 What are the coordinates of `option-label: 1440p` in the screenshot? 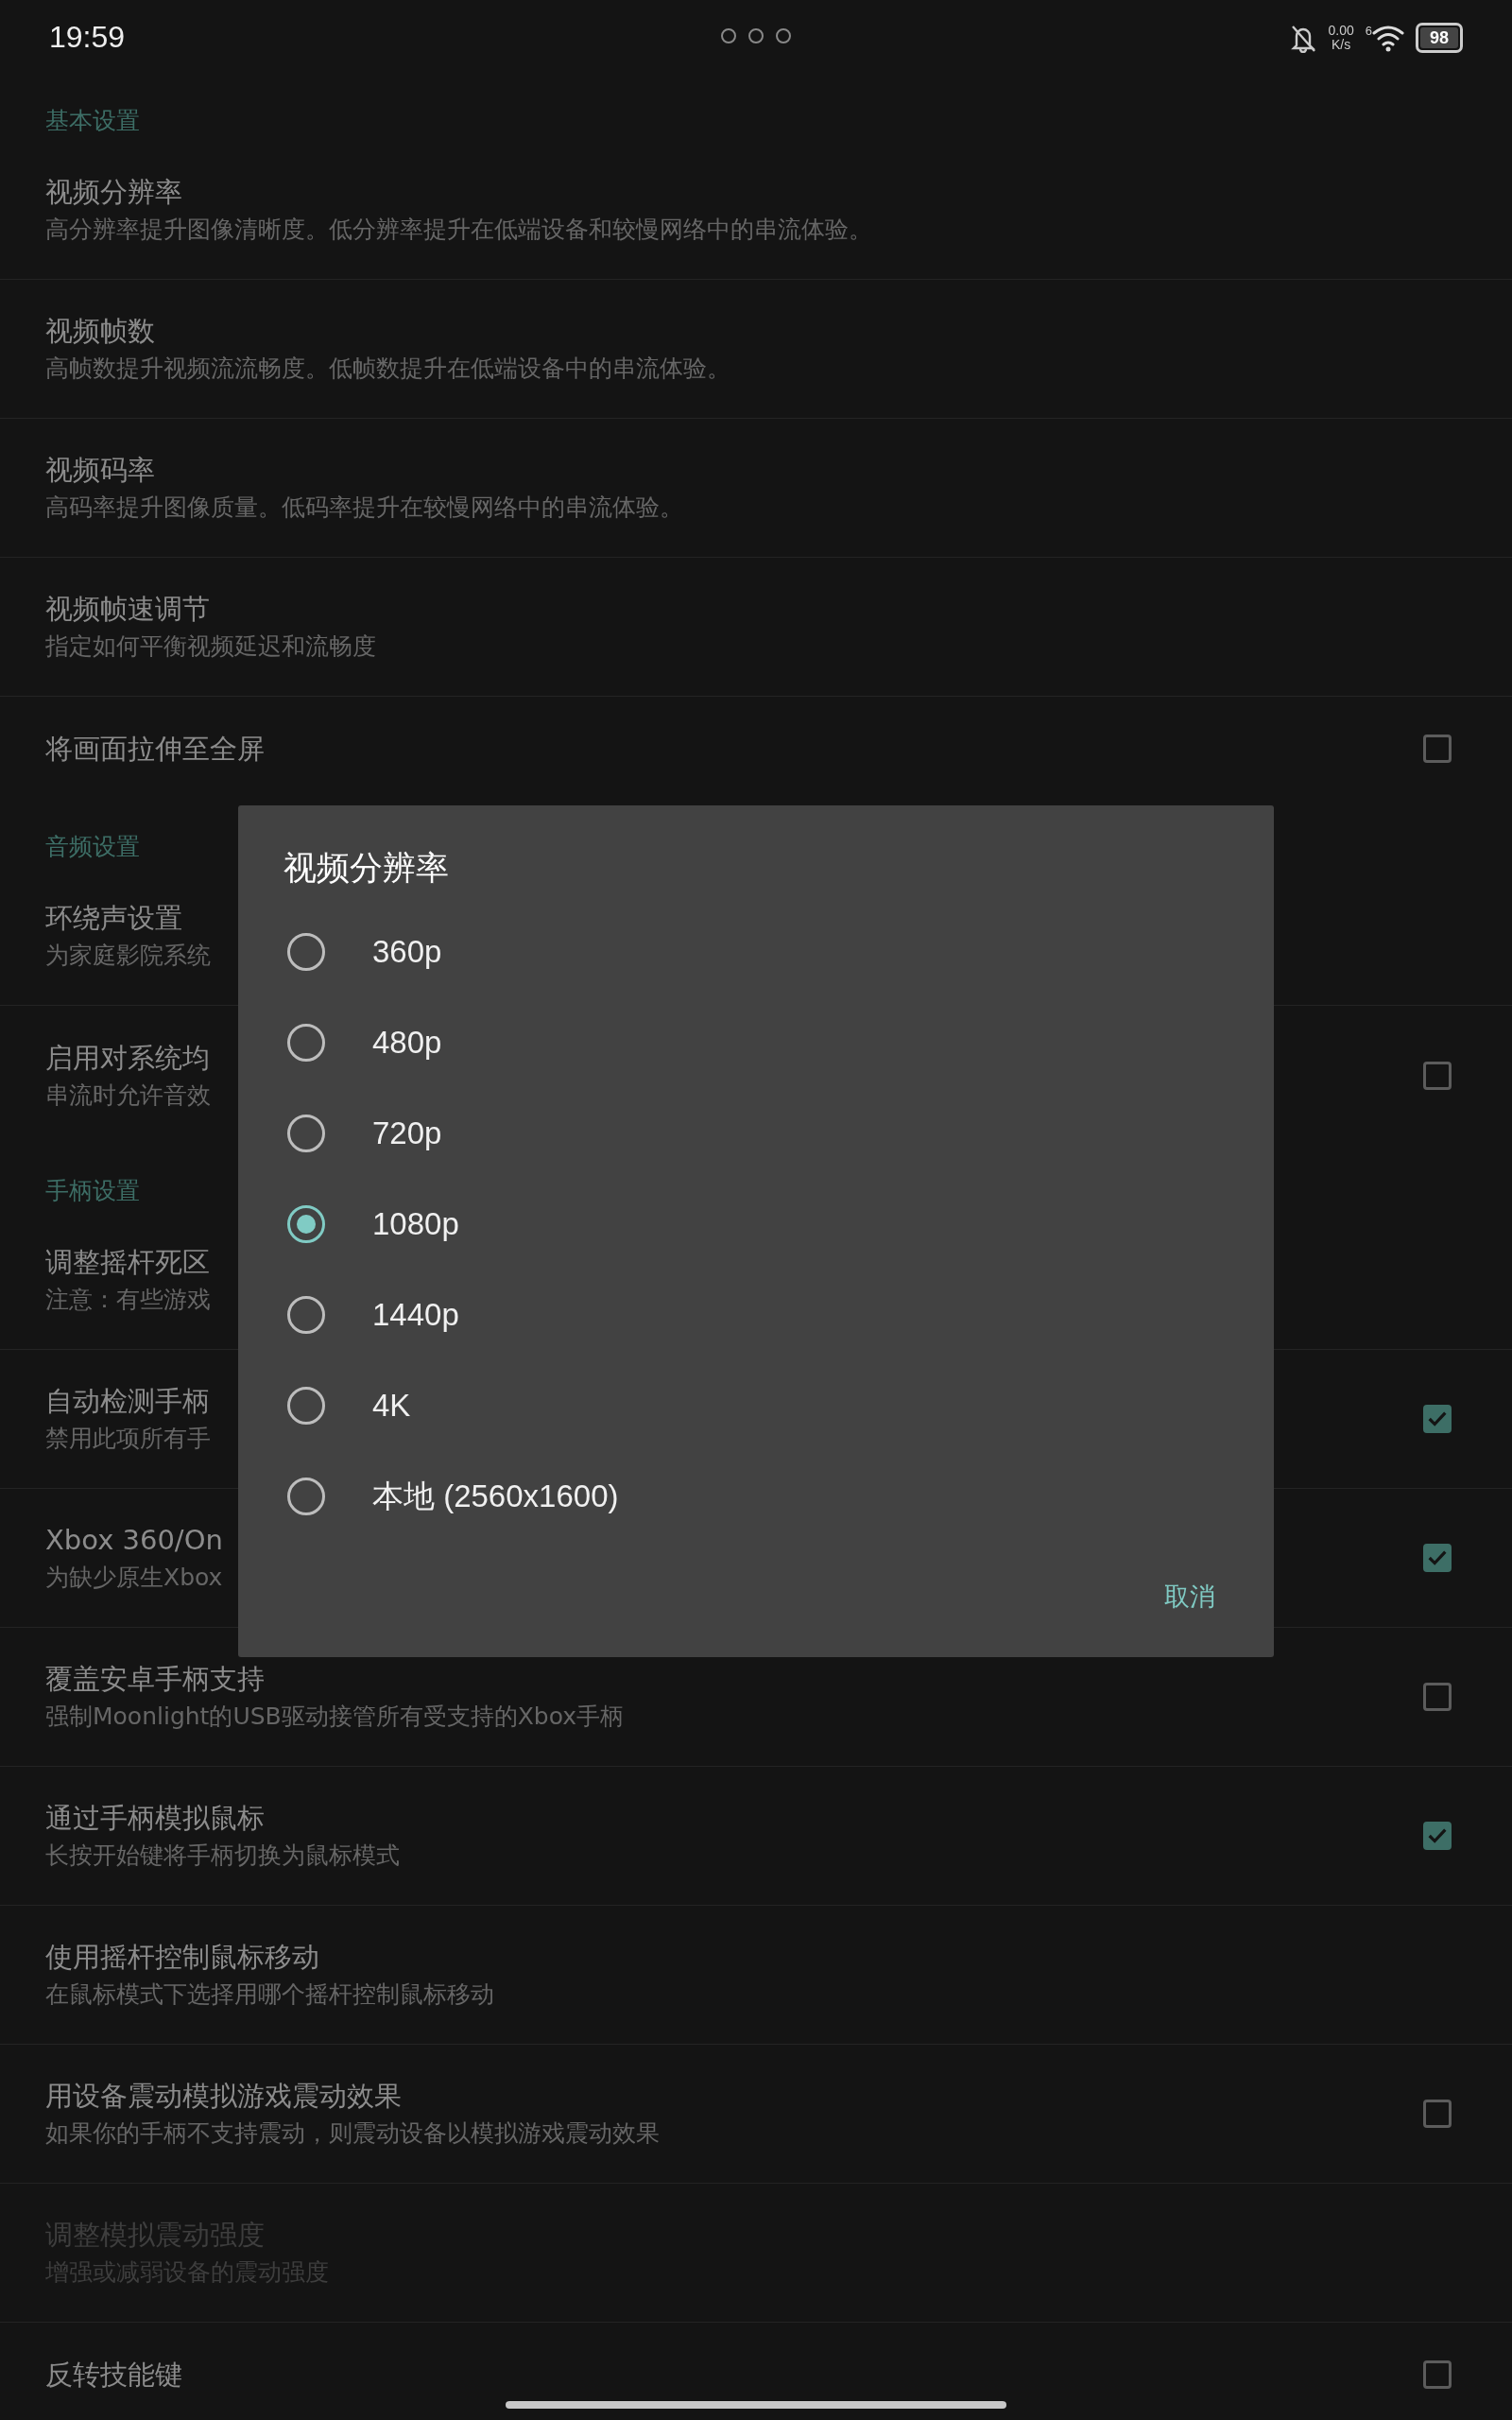 It's located at (415, 1315).